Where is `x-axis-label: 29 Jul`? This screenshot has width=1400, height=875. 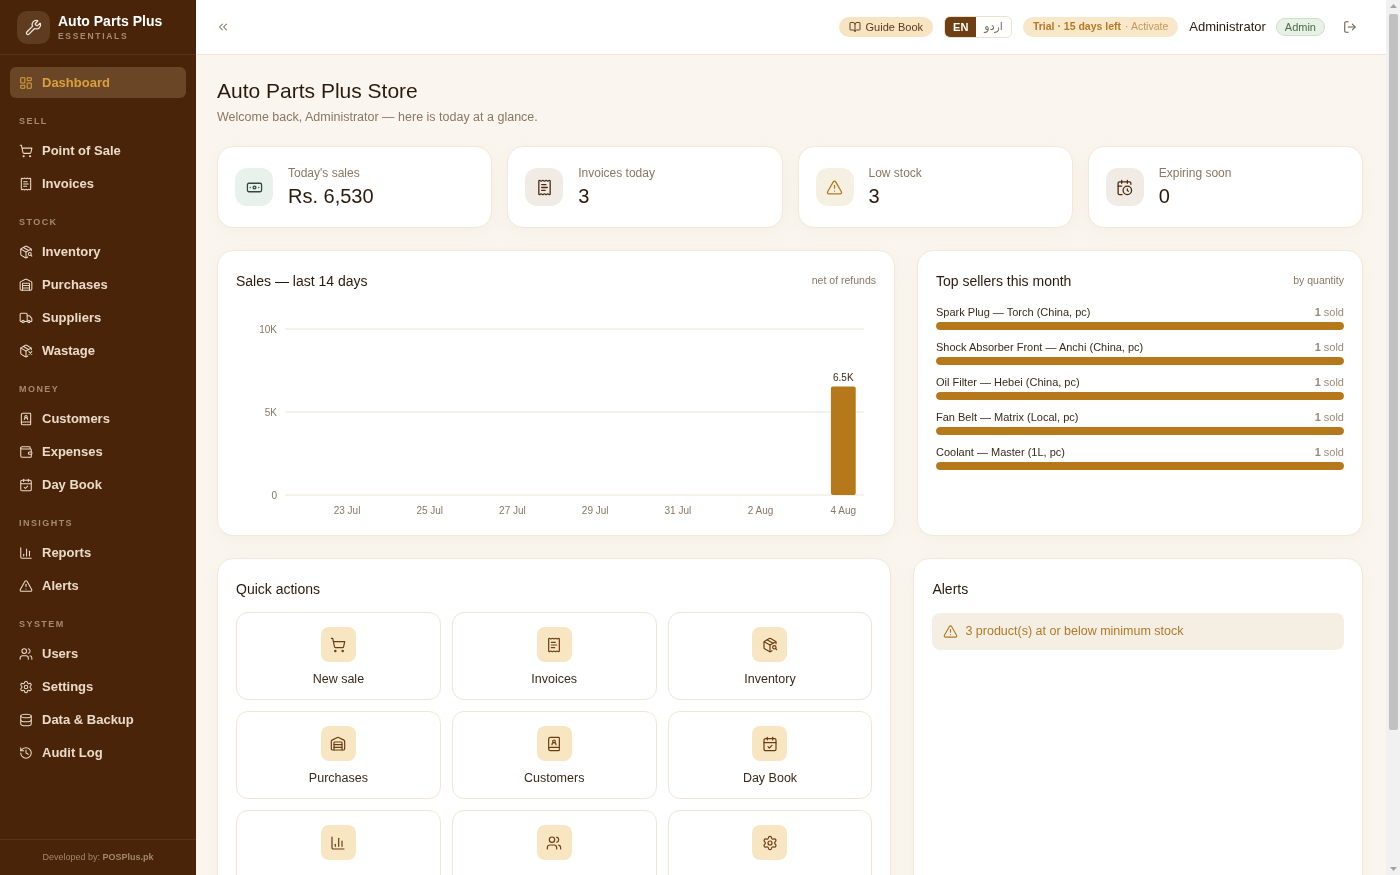 x-axis-label: 29 Jul is located at coordinates (595, 510).